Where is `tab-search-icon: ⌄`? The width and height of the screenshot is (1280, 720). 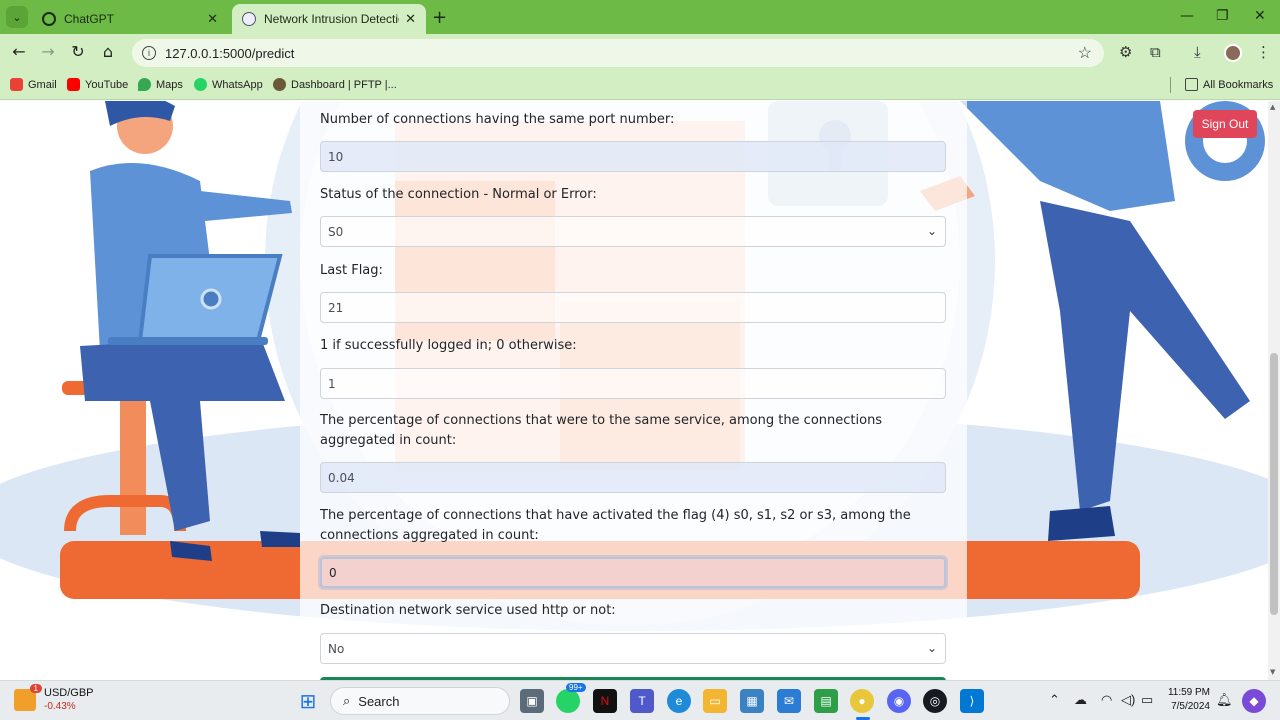
tab-search-icon: ⌄ is located at coordinates (17, 17).